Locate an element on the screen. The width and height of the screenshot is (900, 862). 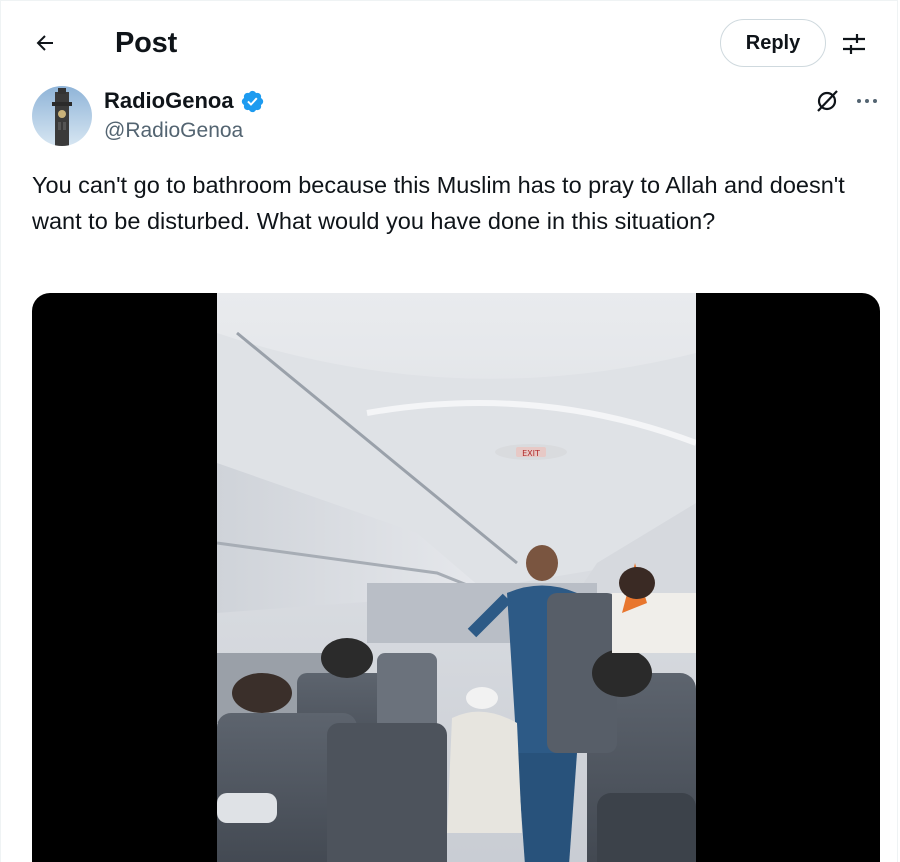
tower-avatar is located at coordinates (62, 116).